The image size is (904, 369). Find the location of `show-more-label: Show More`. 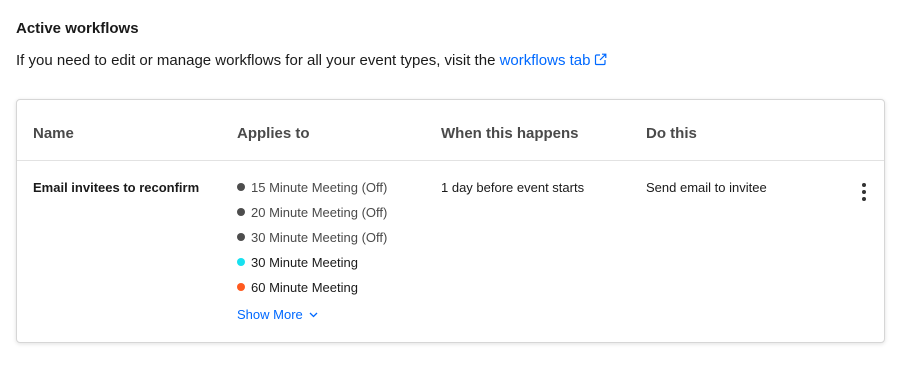

show-more-label: Show More is located at coordinates (270, 314).